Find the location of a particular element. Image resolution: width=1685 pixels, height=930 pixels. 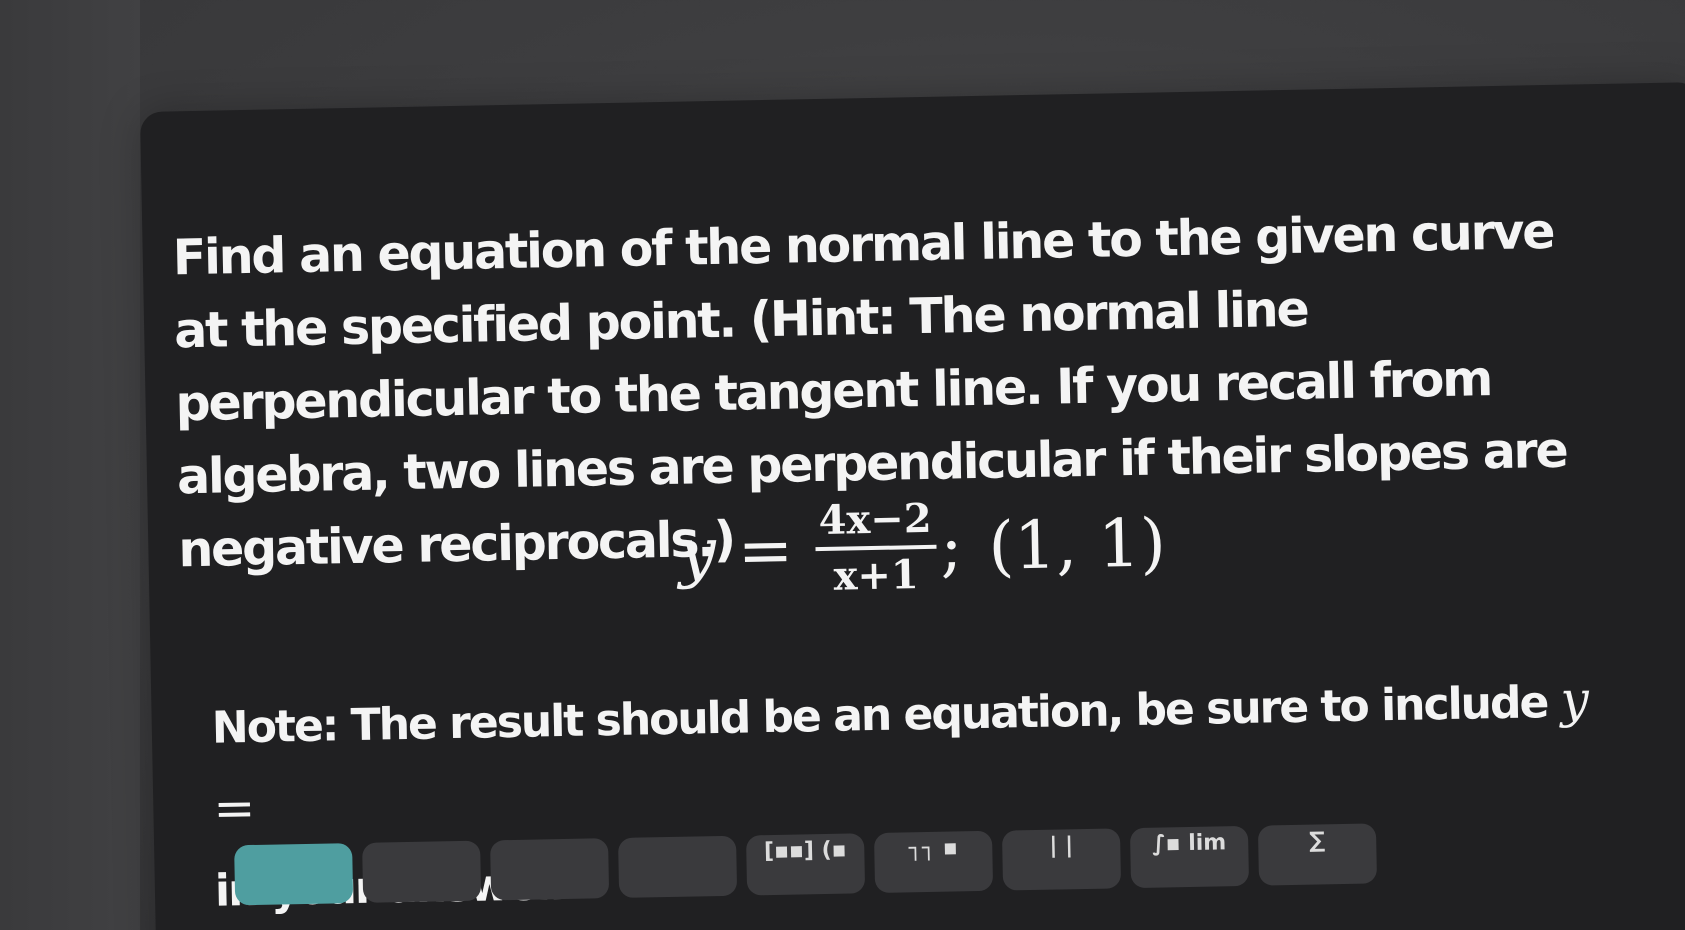

subscript-icon: ┐┐ ▪ is located at coordinates (933, 862).